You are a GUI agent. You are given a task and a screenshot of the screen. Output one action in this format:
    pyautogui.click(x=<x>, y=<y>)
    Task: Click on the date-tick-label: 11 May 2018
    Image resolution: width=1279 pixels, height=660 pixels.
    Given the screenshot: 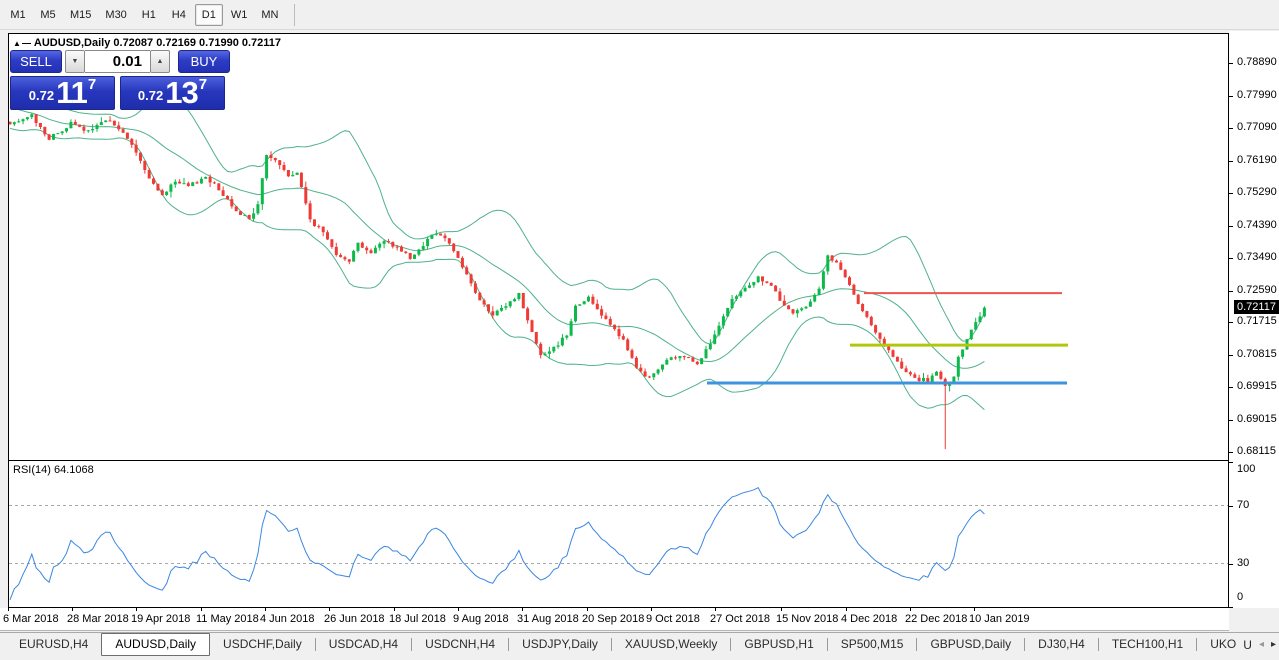 What is the action you would take?
    pyautogui.click(x=227, y=619)
    